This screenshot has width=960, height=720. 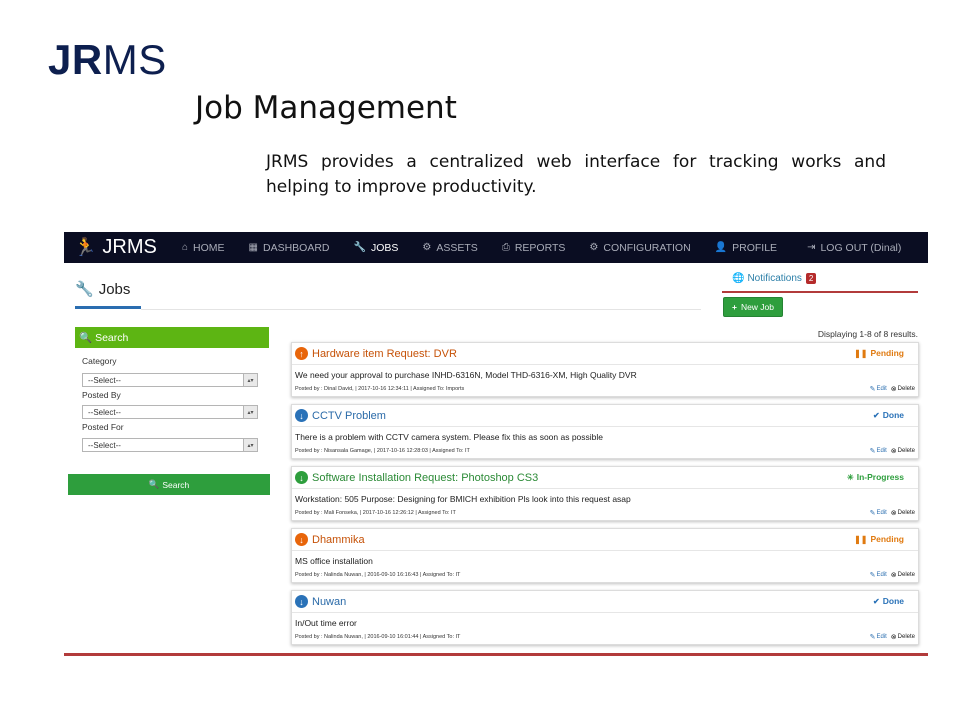 I want to click on gears-icon: ⚙, so click(x=594, y=247).